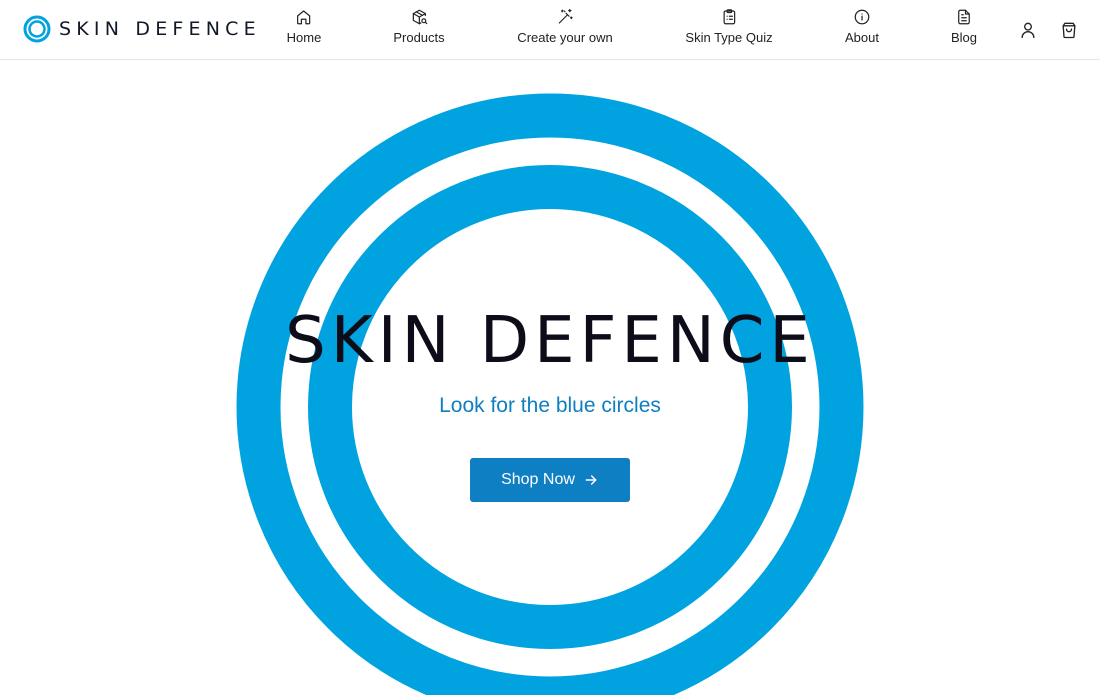  I want to click on nav-item-skin-type-quiz: Skin Type Quiz, so click(729, 30).